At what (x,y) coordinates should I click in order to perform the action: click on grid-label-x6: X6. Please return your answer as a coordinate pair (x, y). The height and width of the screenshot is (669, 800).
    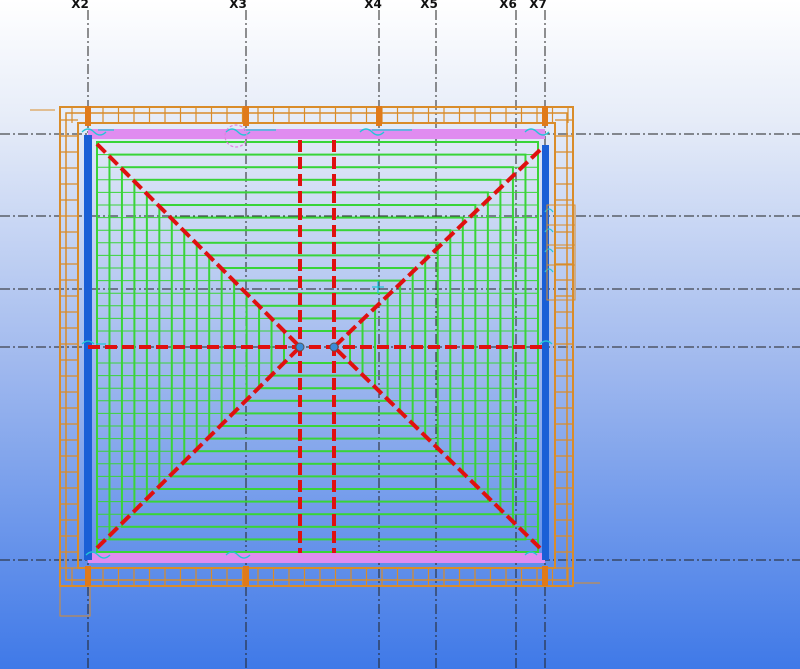
    Looking at the image, I should click on (508, 5).